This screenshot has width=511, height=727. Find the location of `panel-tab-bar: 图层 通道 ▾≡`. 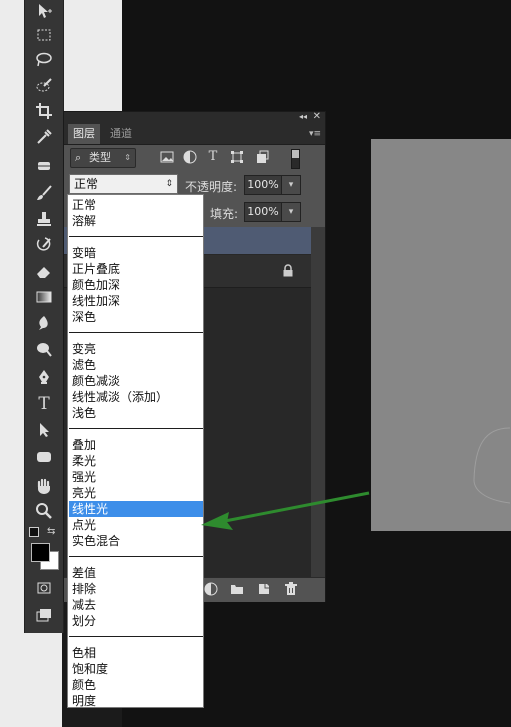

panel-tab-bar: 图层 通道 ▾≡ is located at coordinates (194, 134).